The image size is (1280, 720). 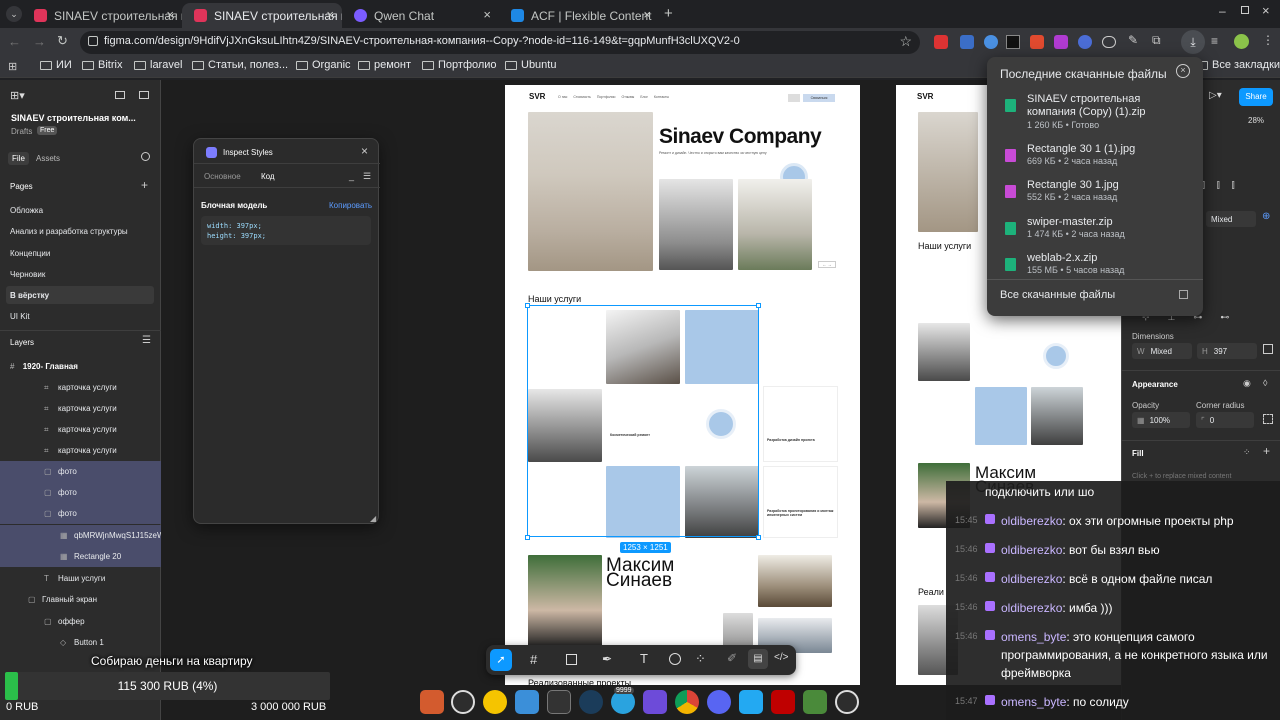 I want to click on nav-link: Отзывы, so click(x=628, y=97).